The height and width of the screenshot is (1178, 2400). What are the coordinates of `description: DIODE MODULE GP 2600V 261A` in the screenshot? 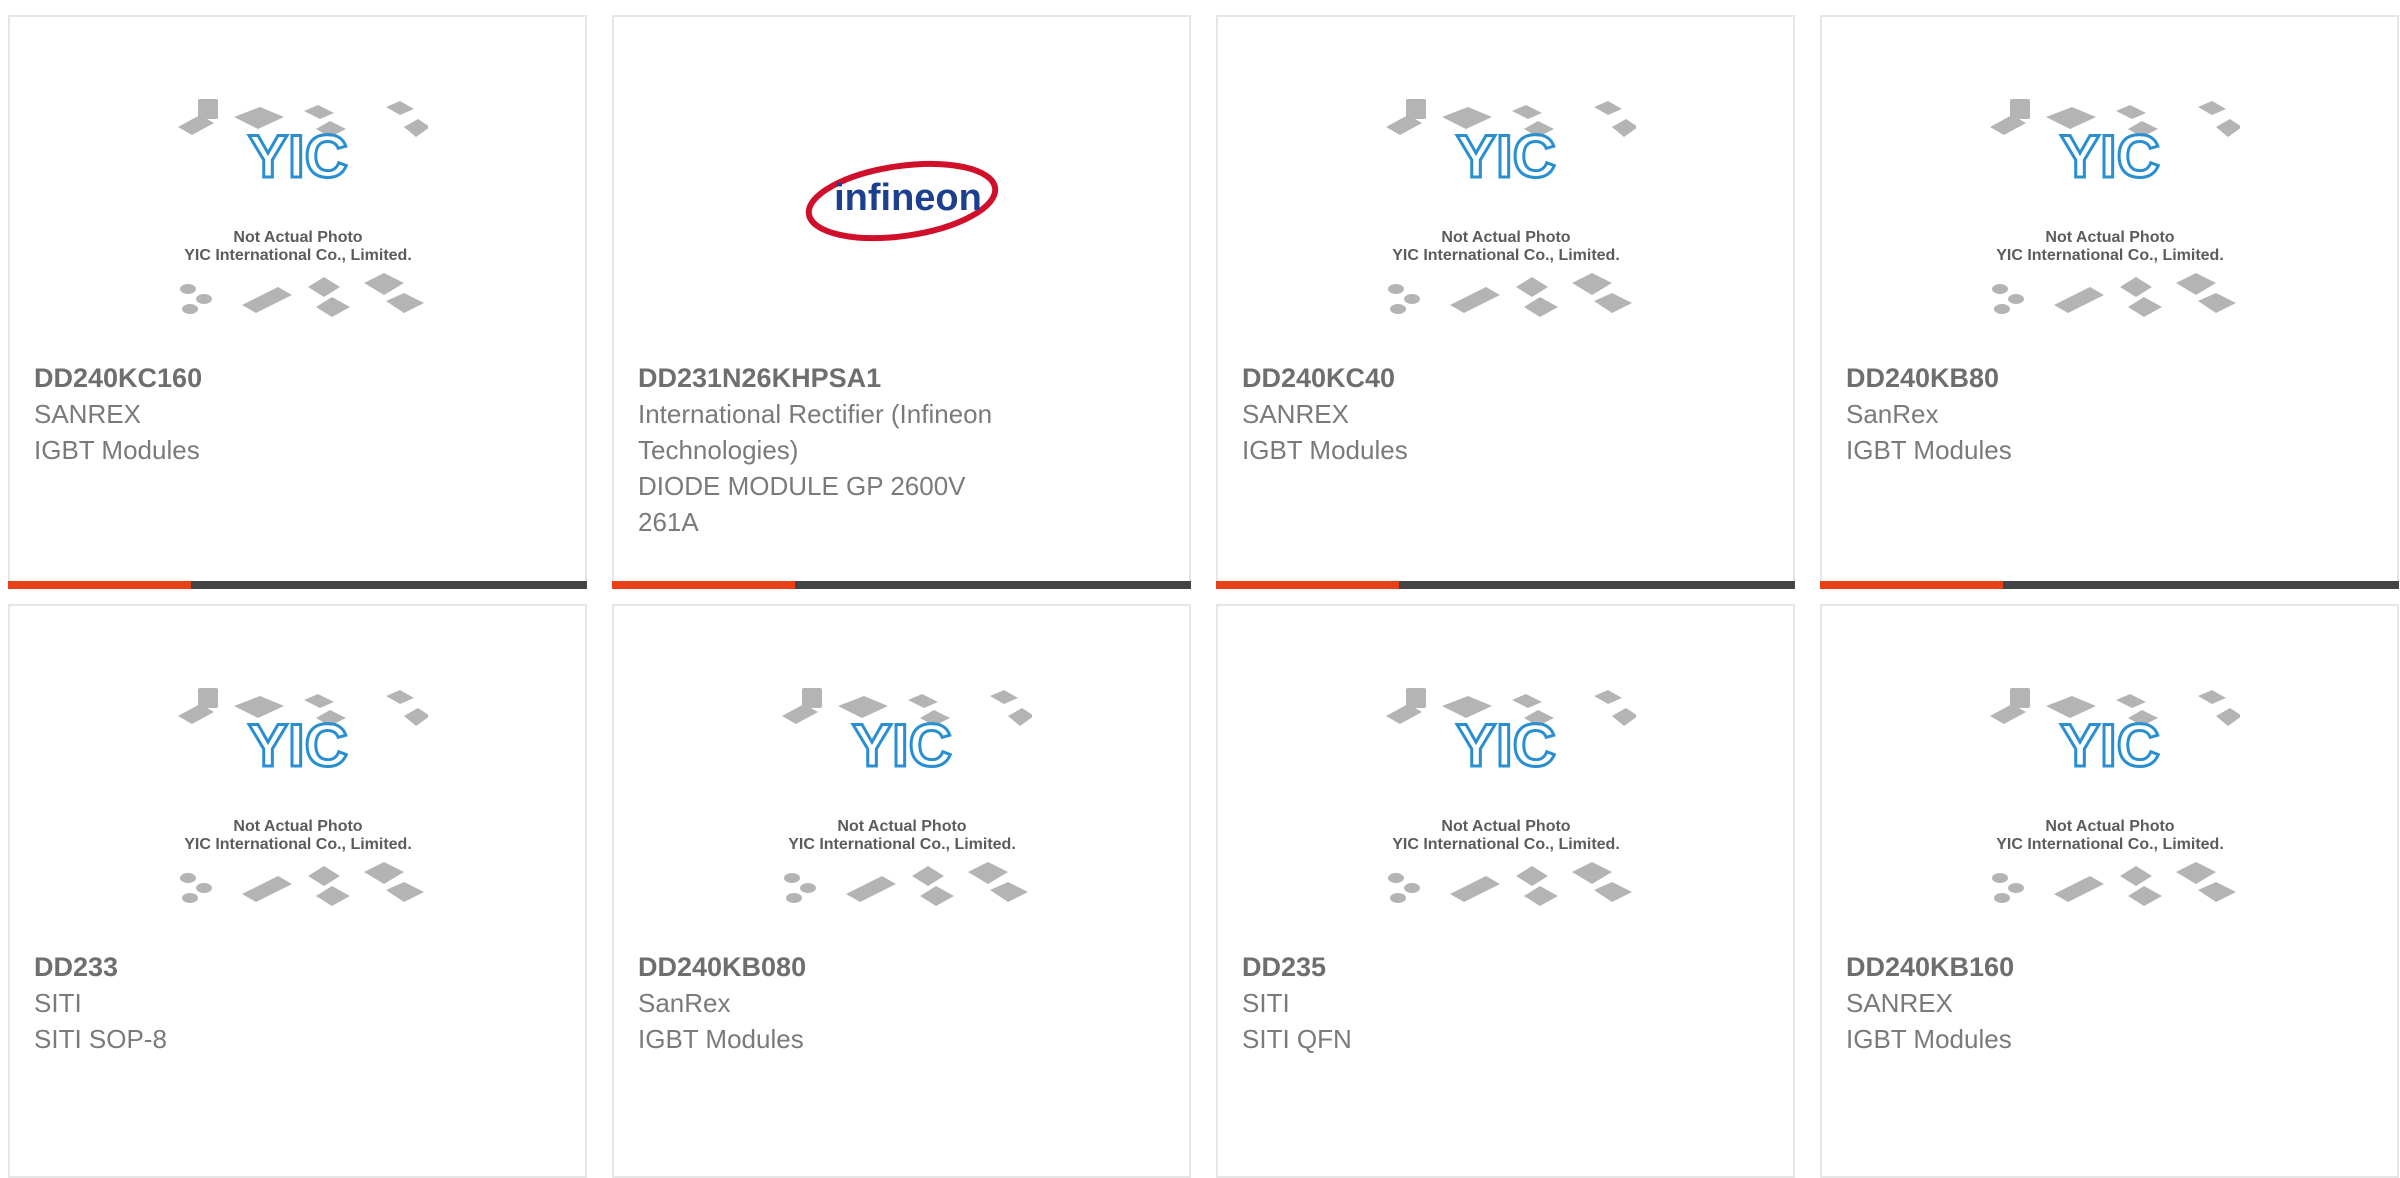 It's located at (802, 504).